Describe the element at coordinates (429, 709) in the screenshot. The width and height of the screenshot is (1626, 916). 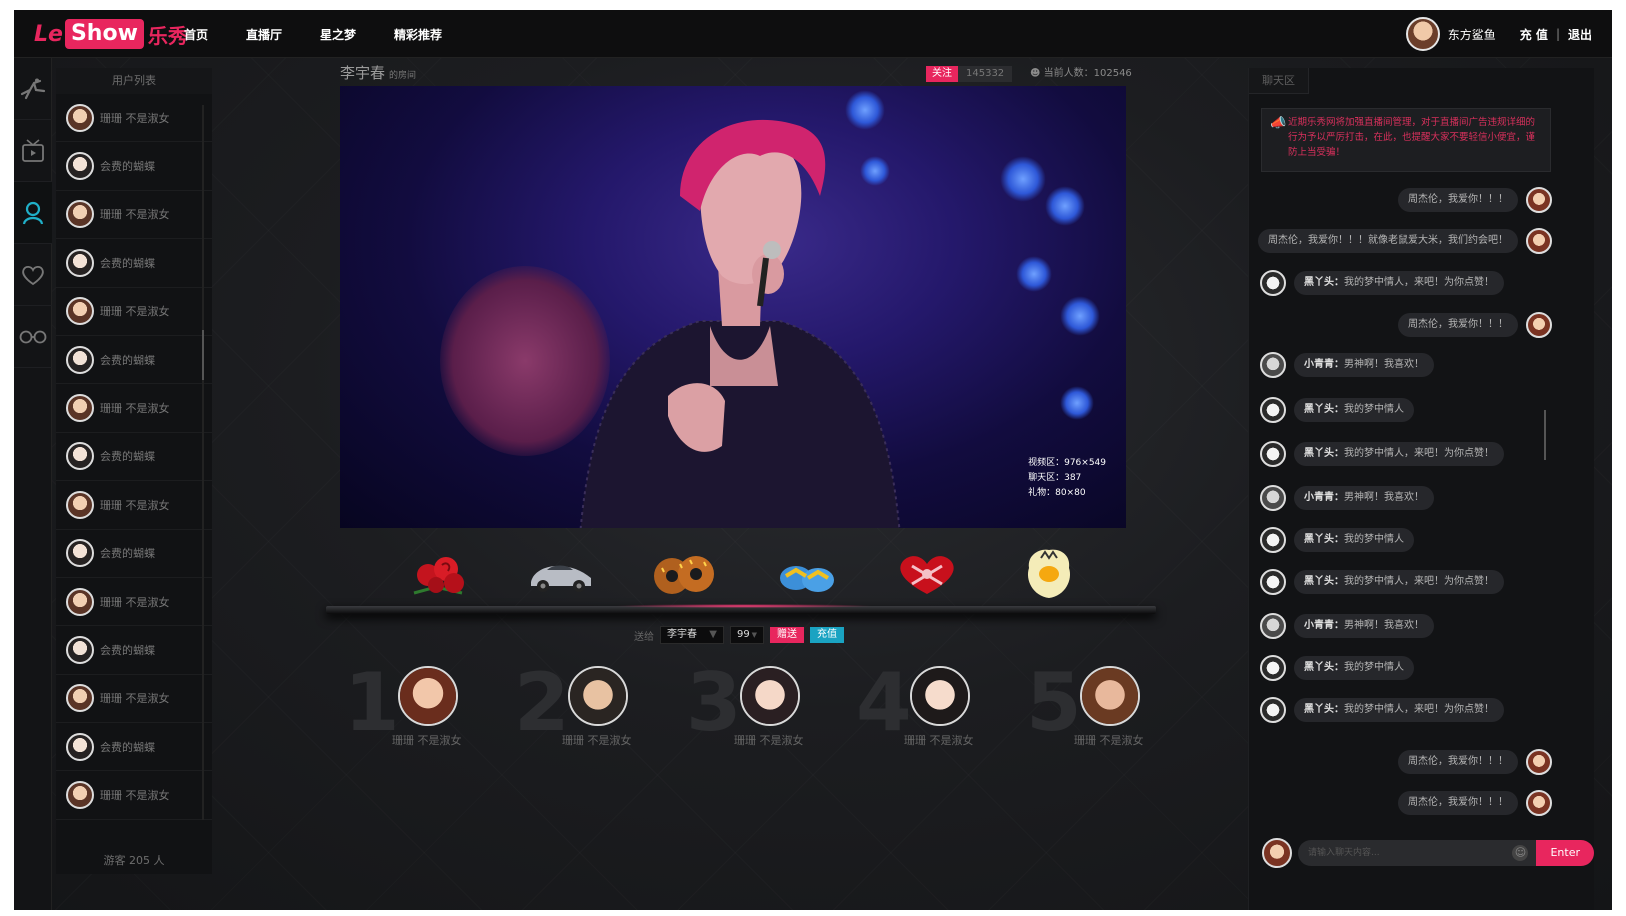
I see `ranking-item-1: 1 珊珊 不是淑女` at that location.